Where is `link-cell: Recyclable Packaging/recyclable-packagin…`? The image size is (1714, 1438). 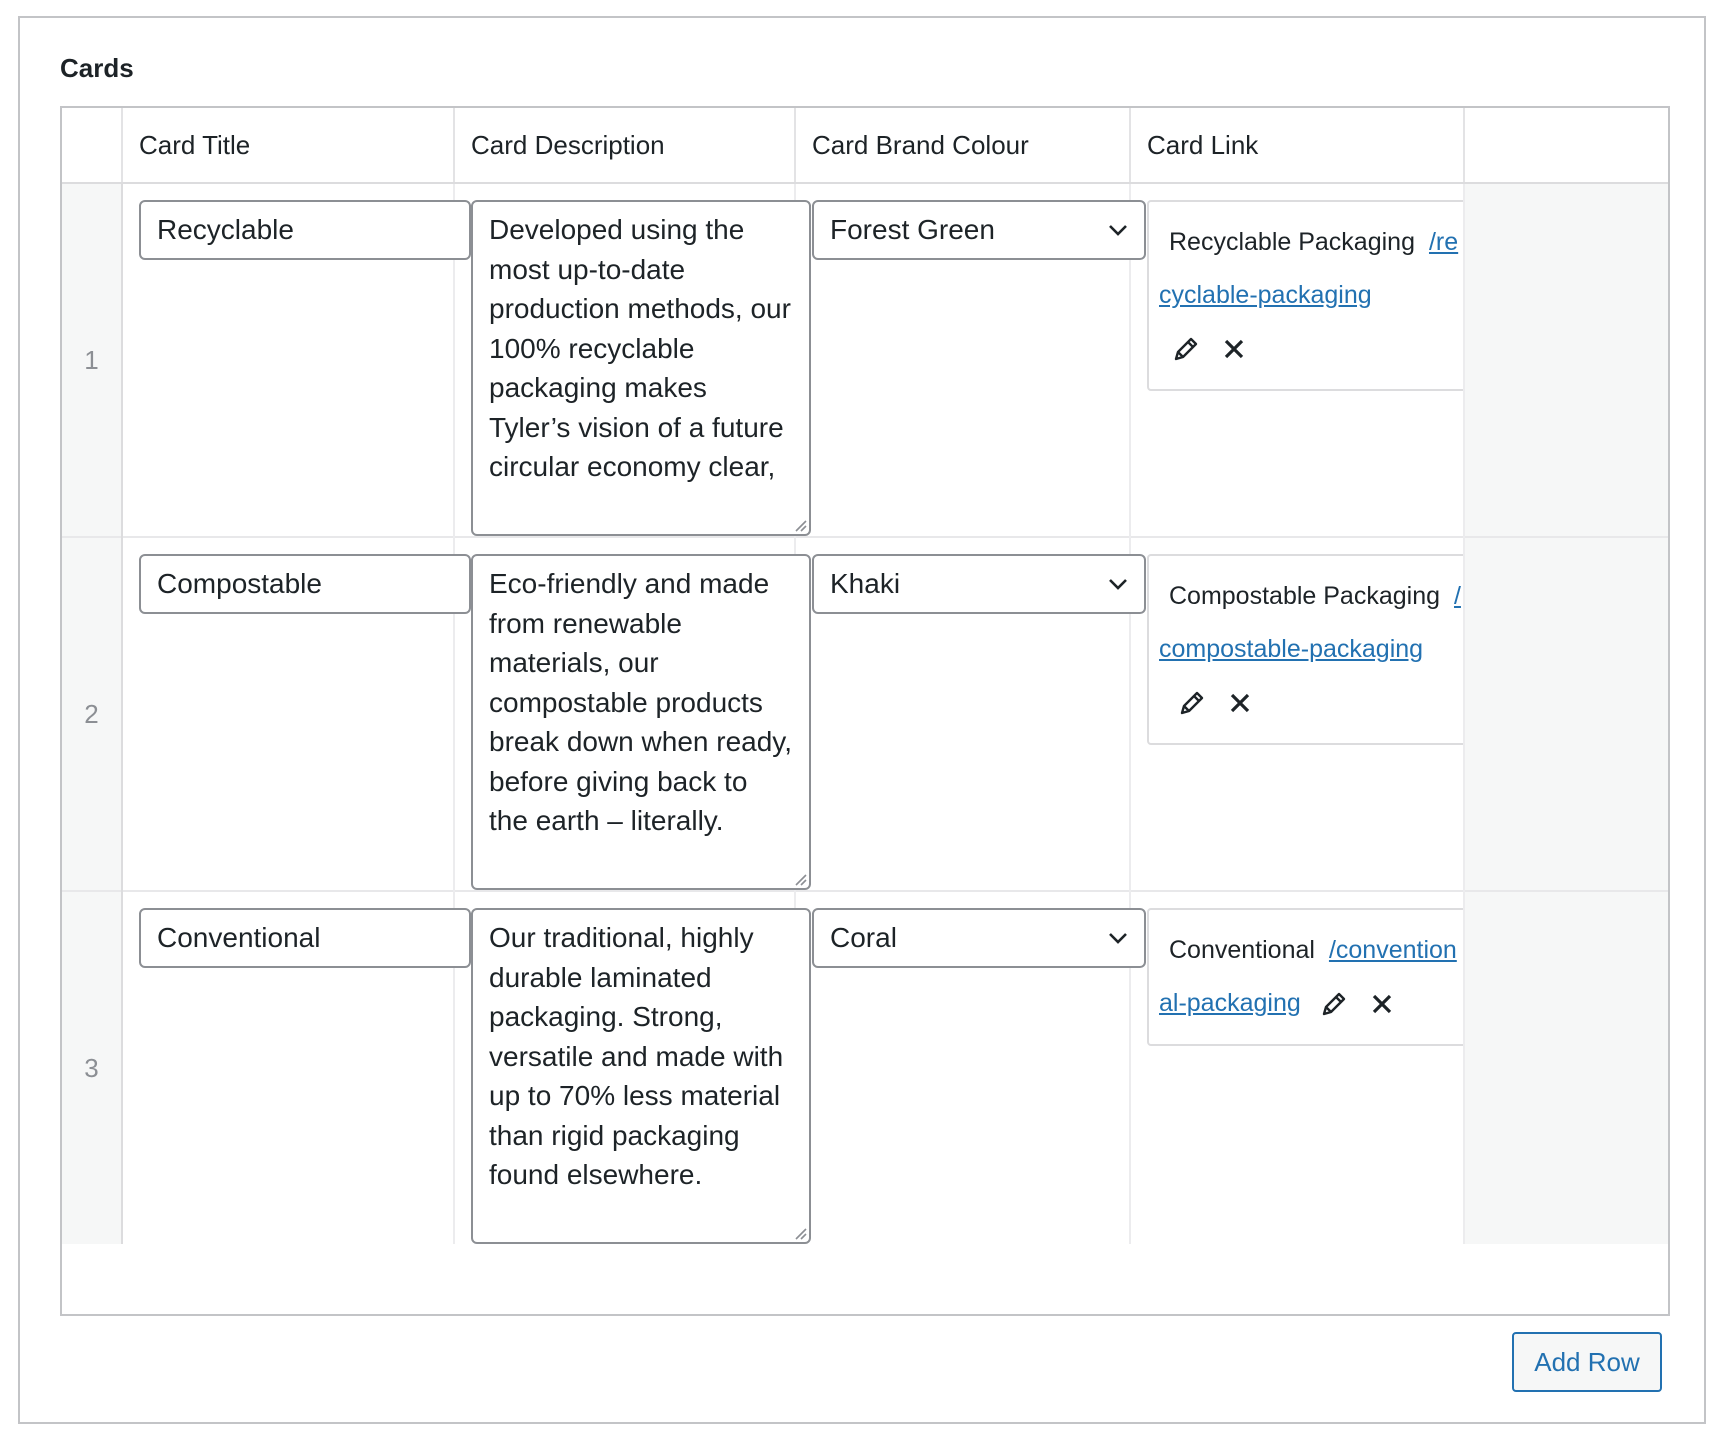 link-cell: Recyclable Packaging/recyclable-packagin… is located at coordinates (1304, 360).